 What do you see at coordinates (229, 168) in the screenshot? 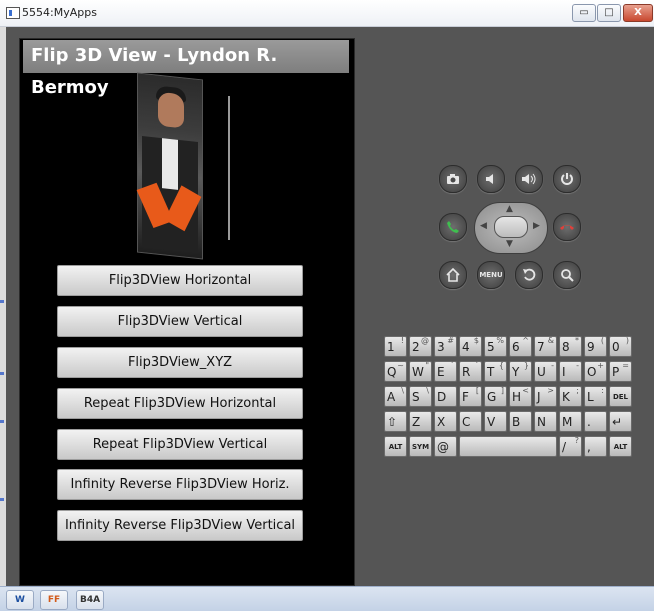
I see `flip-back-edge` at bounding box center [229, 168].